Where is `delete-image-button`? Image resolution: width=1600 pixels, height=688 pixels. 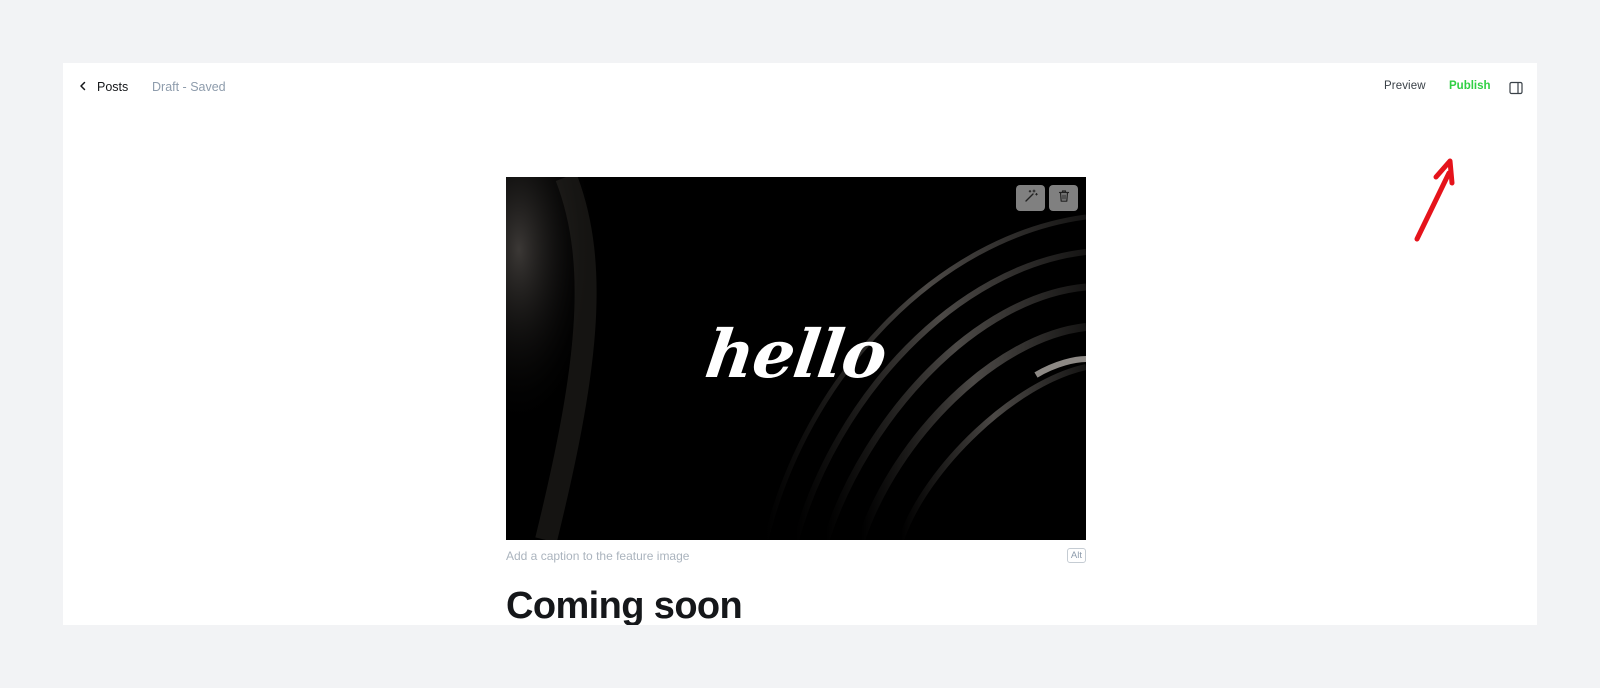 delete-image-button is located at coordinates (1063, 198).